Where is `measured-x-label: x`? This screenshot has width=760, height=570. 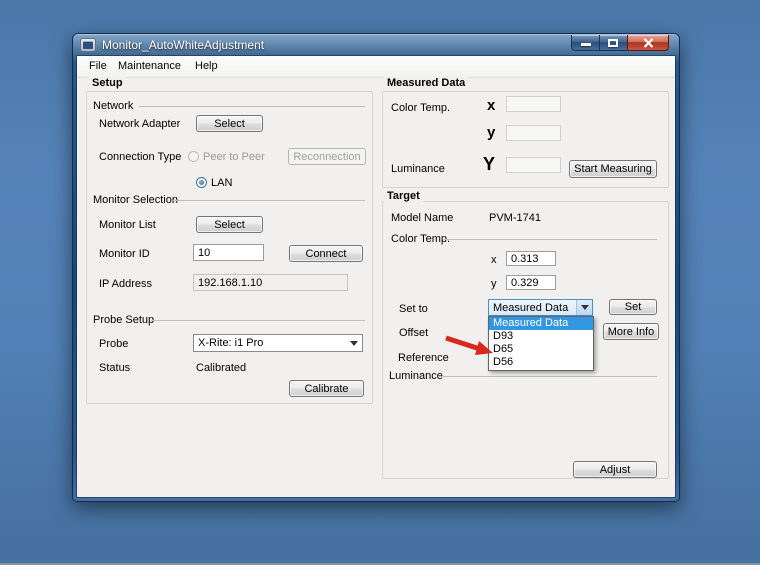 measured-x-label: x is located at coordinates (491, 105).